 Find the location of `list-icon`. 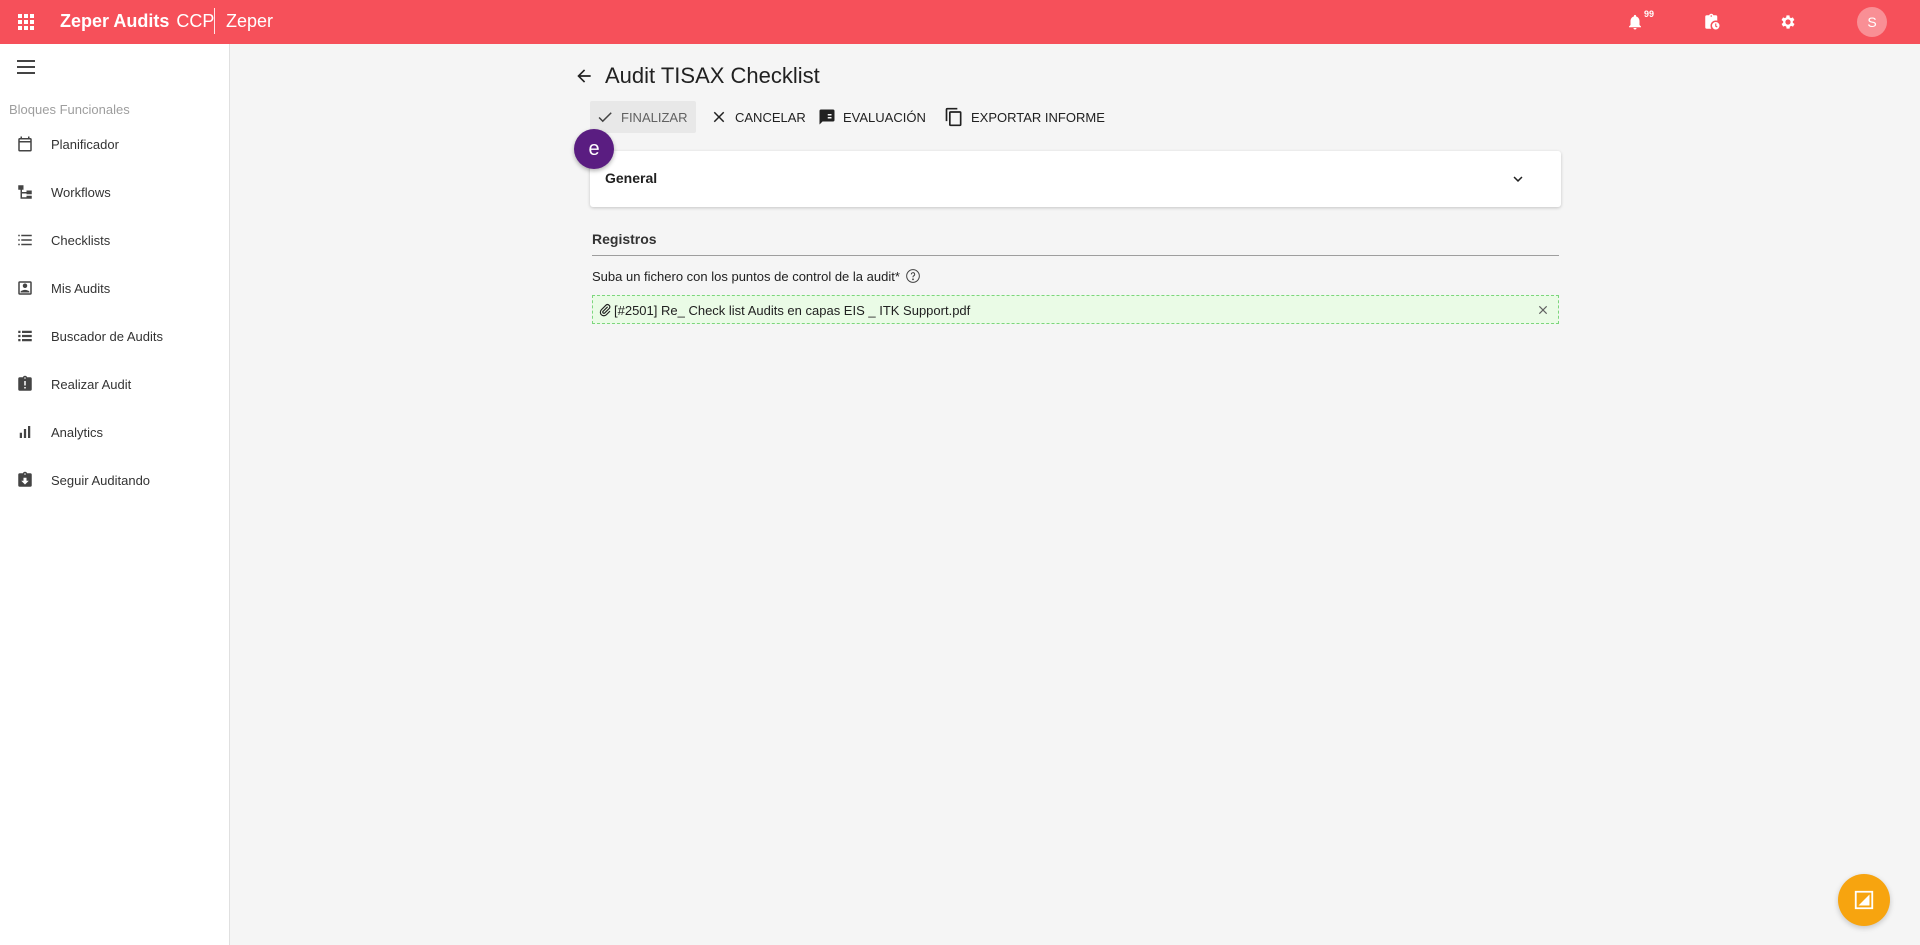

list-icon is located at coordinates (25, 240).